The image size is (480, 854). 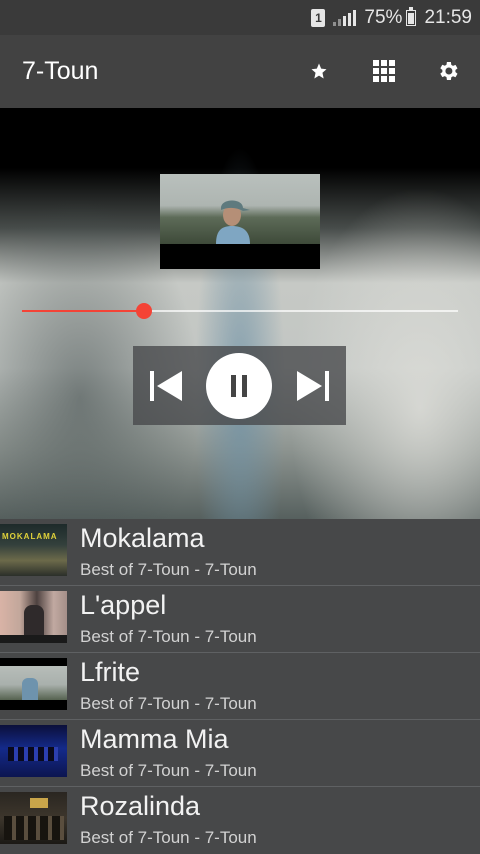 I want to click on pause-icon, so click(x=239, y=386).